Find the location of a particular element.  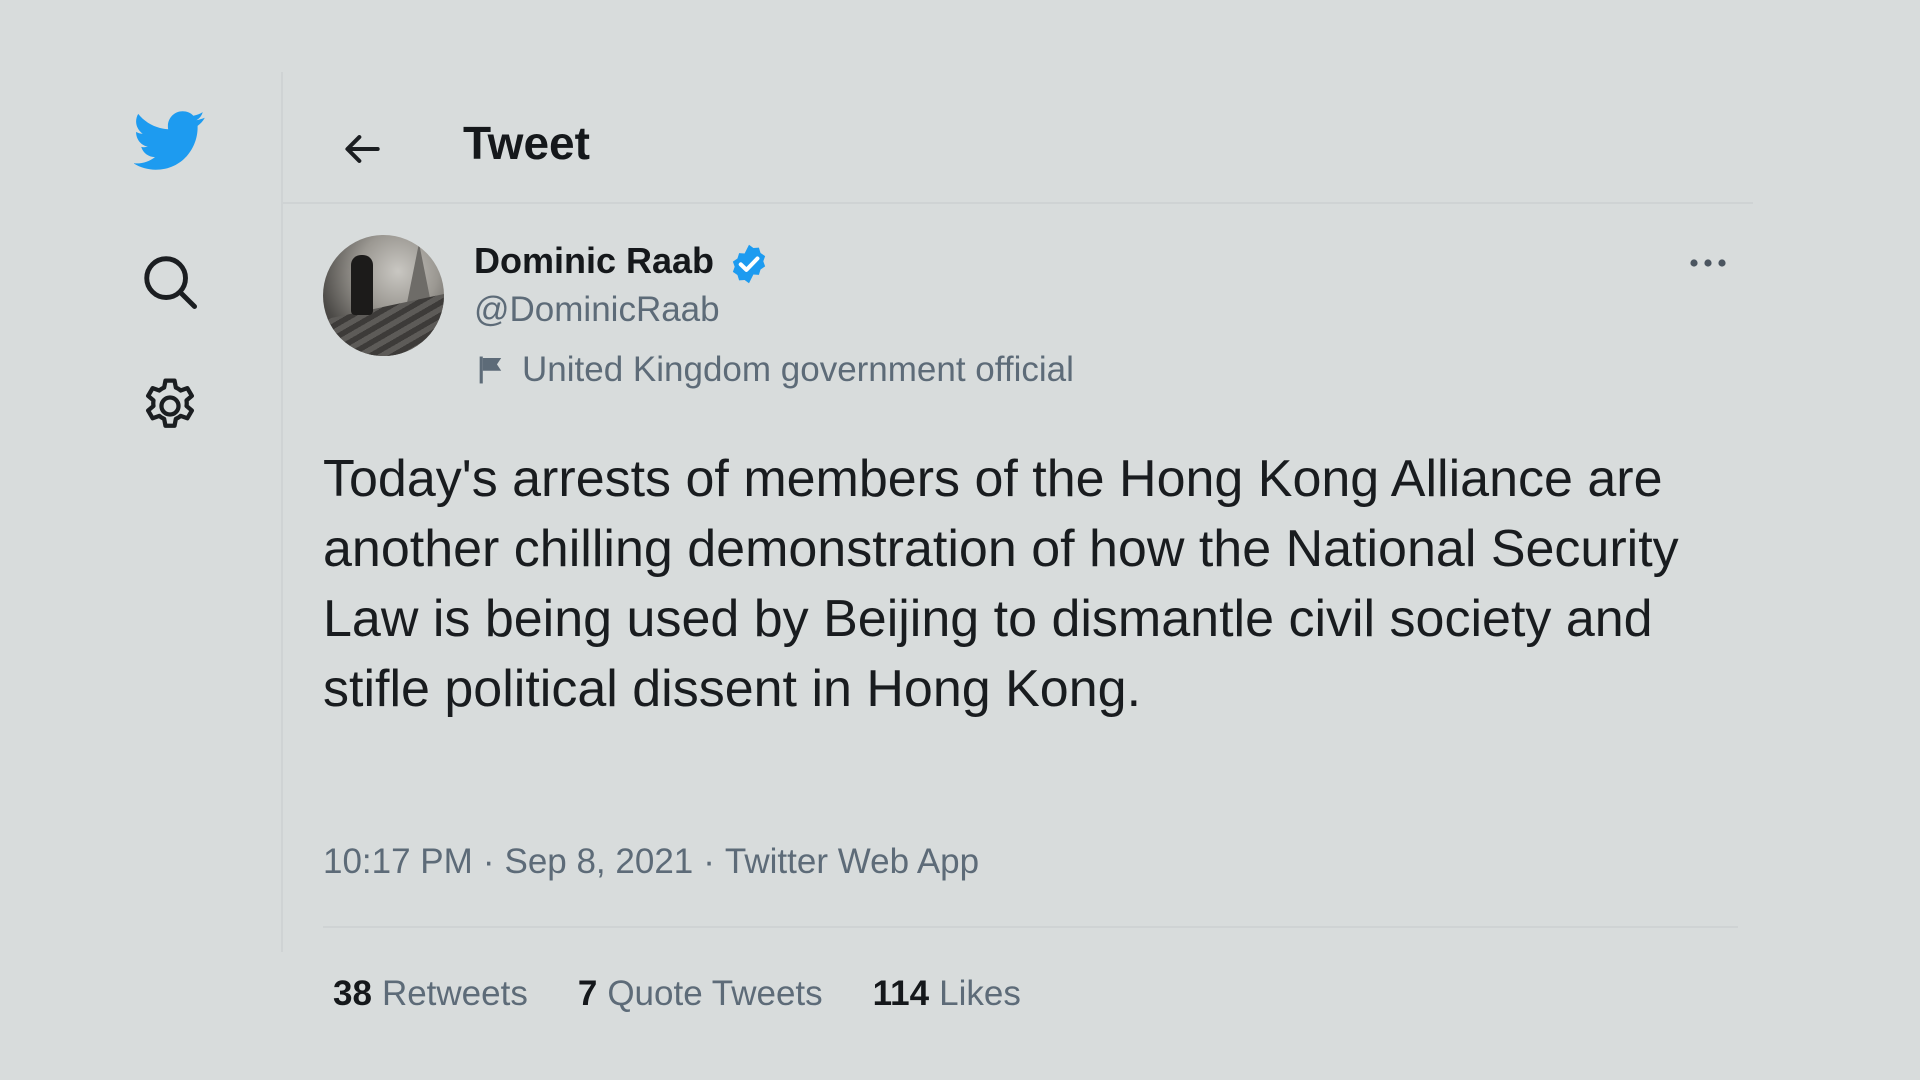

quote-tweets-label: Quote Tweets is located at coordinates (715, 993).